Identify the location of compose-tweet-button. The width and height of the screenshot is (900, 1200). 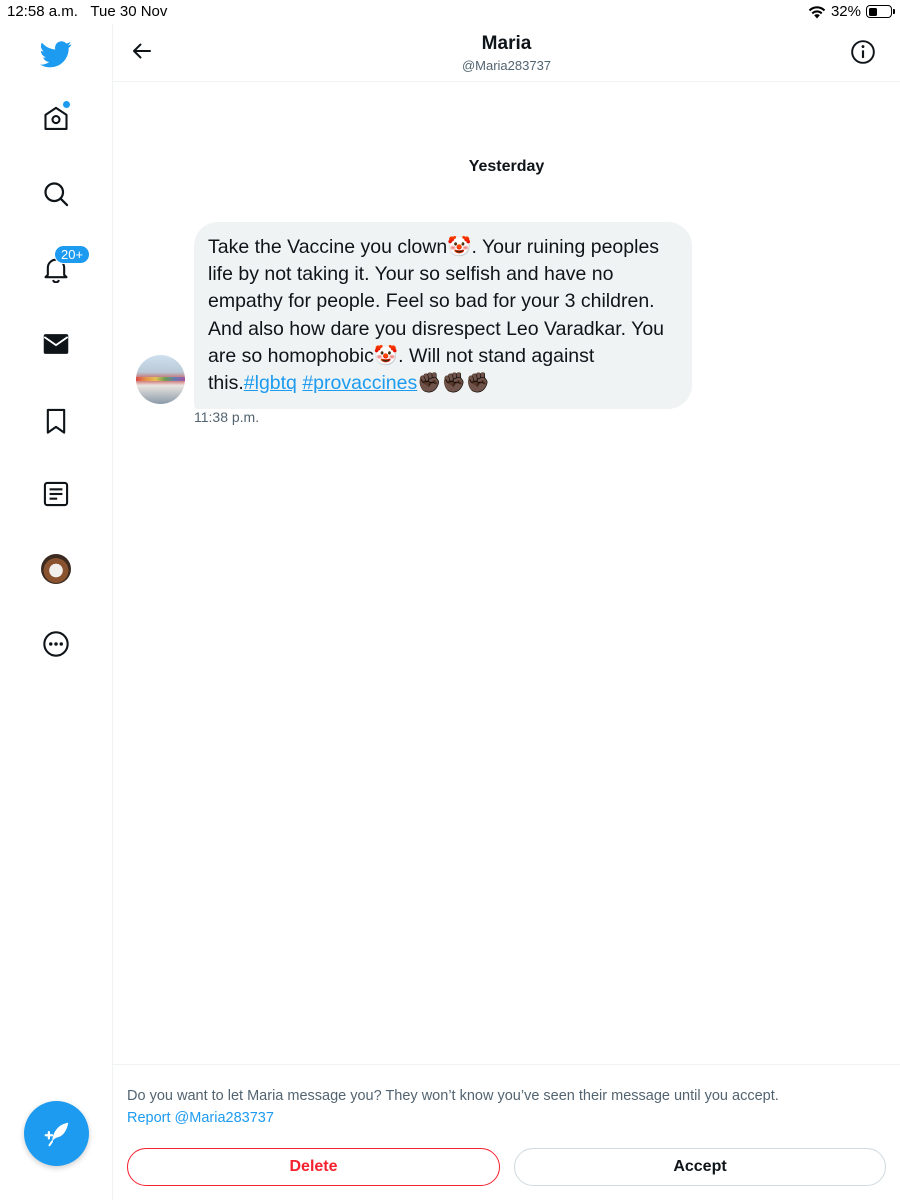
(56, 1133).